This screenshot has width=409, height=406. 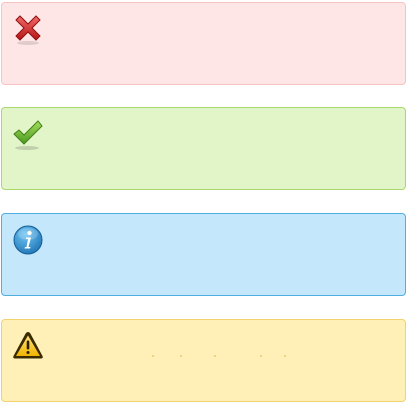 What do you see at coordinates (28, 134) in the screenshot?
I see `checkmark-icon` at bounding box center [28, 134].